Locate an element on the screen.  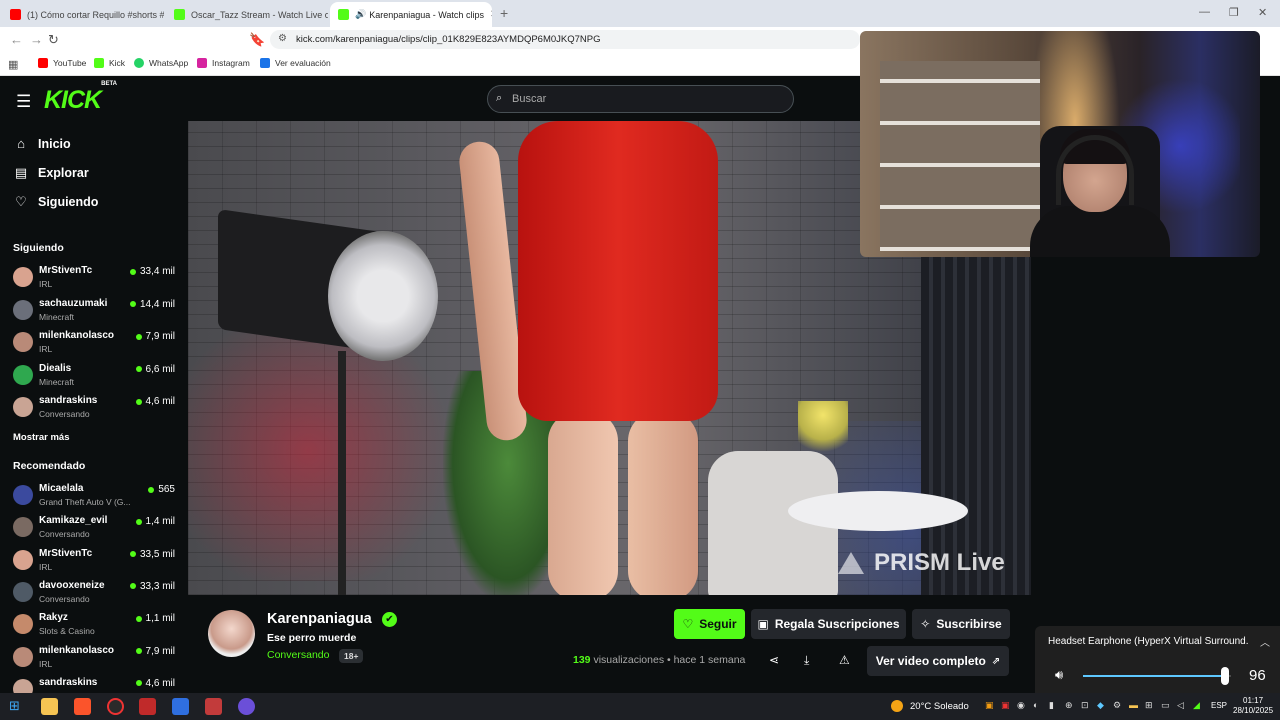
tray-icon: ⊞ is located at coordinates (1149, 705).